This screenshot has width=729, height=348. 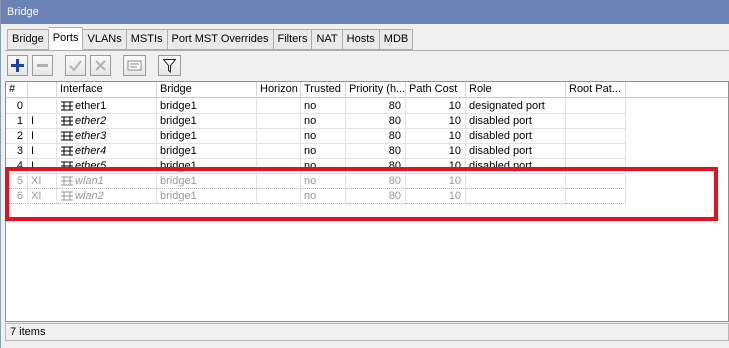 I want to click on cell-interface: ether5, so click(x=107, y=166).